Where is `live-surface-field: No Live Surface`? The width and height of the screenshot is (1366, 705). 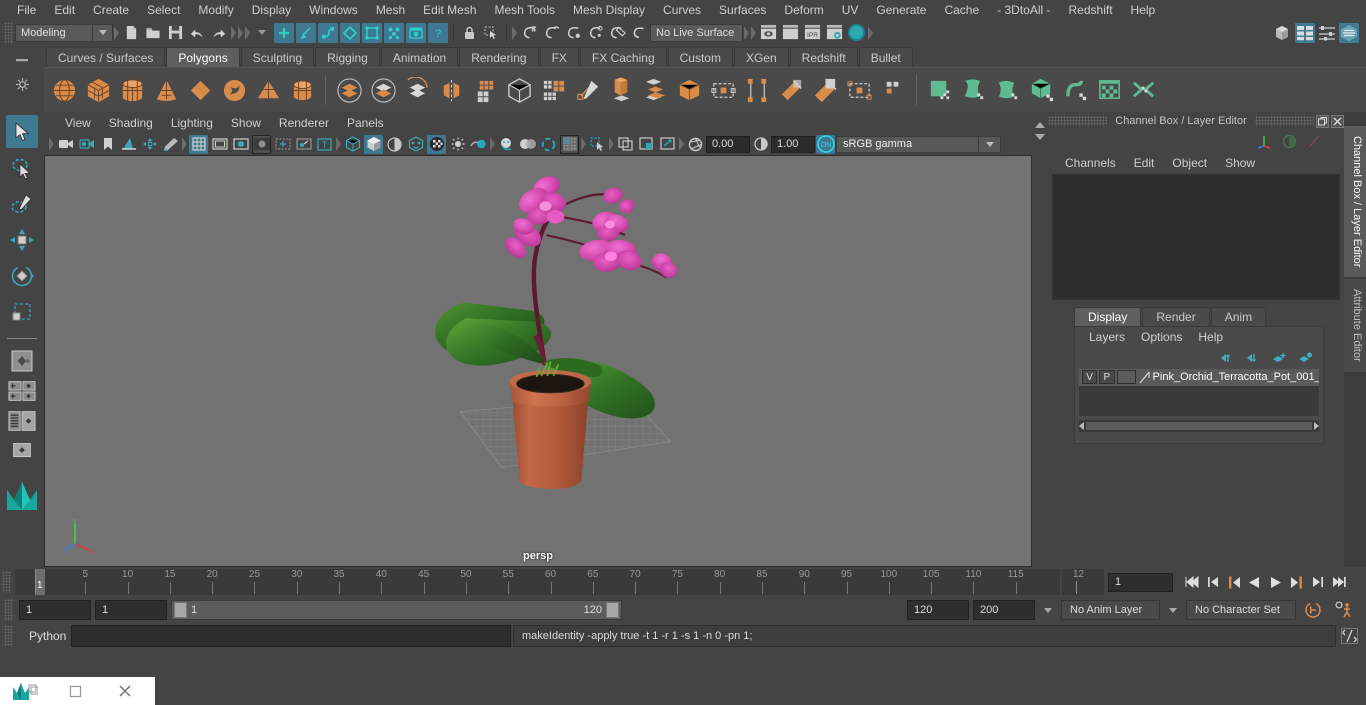 live-surface-field: No Live Surface is located at coordinates (696, 32).